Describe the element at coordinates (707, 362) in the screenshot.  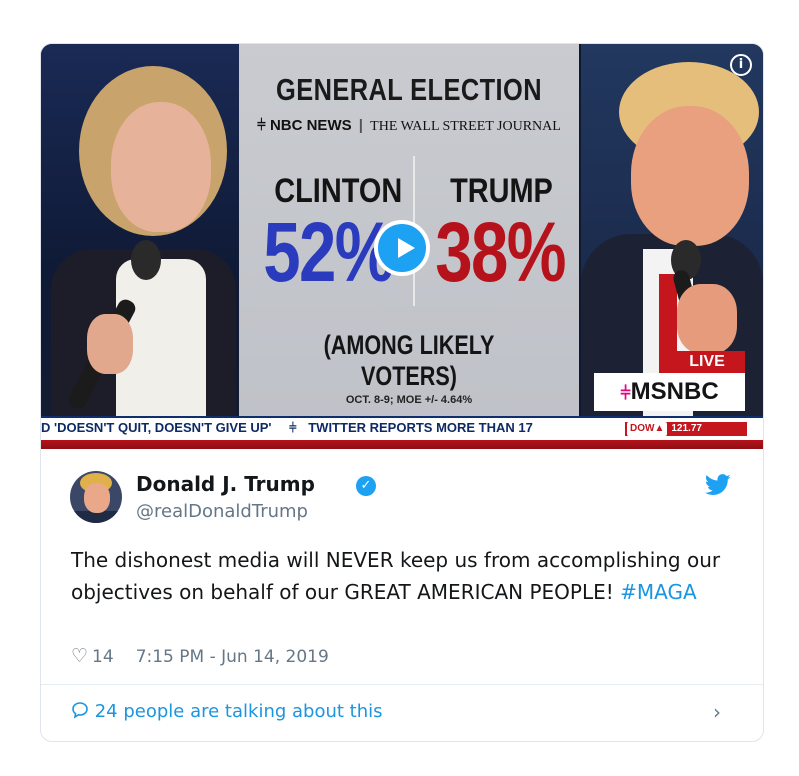
I see `live-badge: LIVE` at that location.